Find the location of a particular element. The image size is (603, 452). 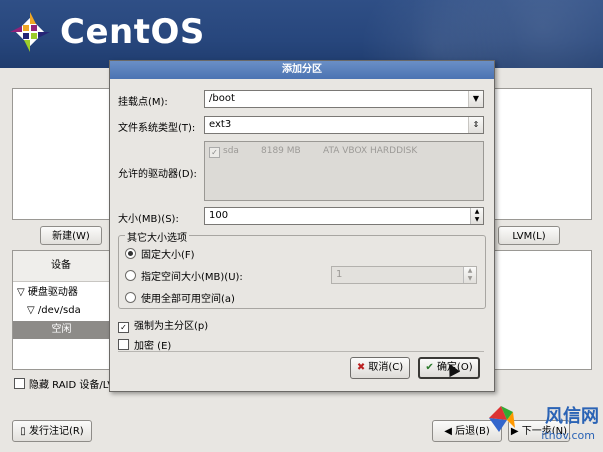

radio-fill-all: 使用全部可用空间(a) is located at coordinates (180, 297).